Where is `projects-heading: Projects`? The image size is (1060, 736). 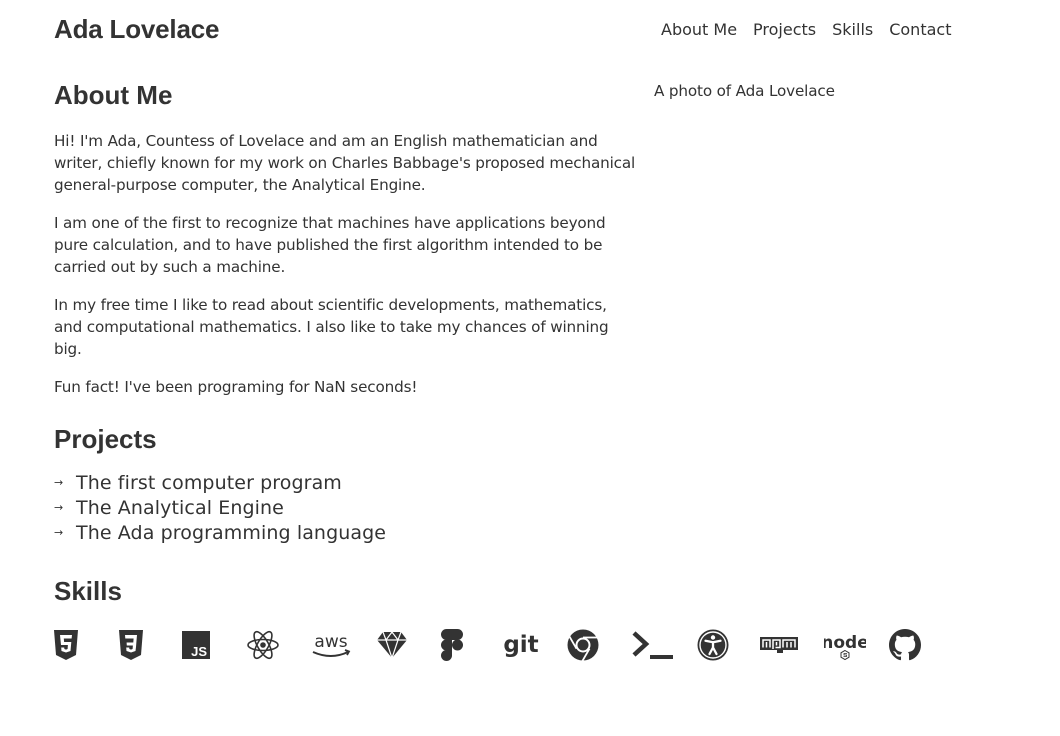
projects-heading: Projects is located at coordinates (105, 439).